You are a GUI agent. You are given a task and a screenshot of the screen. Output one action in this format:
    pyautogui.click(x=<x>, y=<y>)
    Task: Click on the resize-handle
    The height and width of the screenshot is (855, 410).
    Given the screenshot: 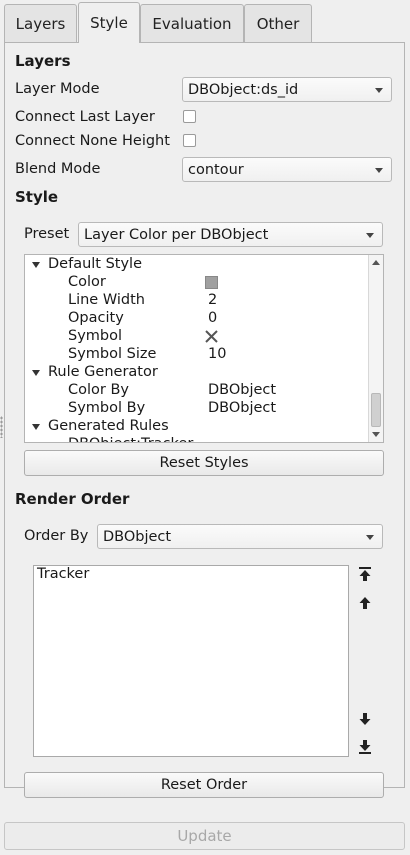 What is the action you would take?
    pyautogui.click(x=1, y=427)
    